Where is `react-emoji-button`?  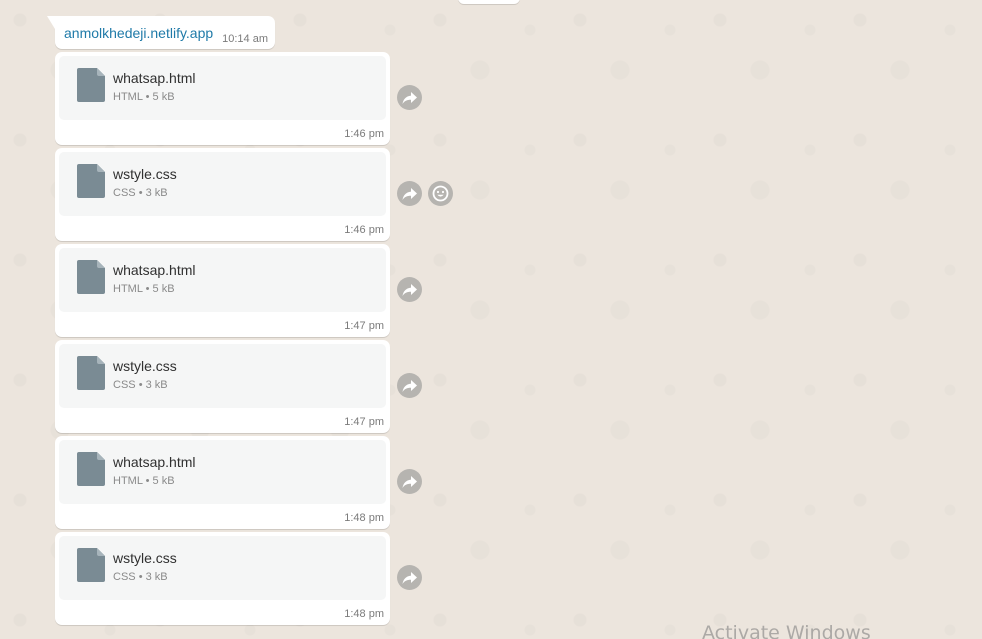 react-emoji-button is located at coordinates (440, 193).